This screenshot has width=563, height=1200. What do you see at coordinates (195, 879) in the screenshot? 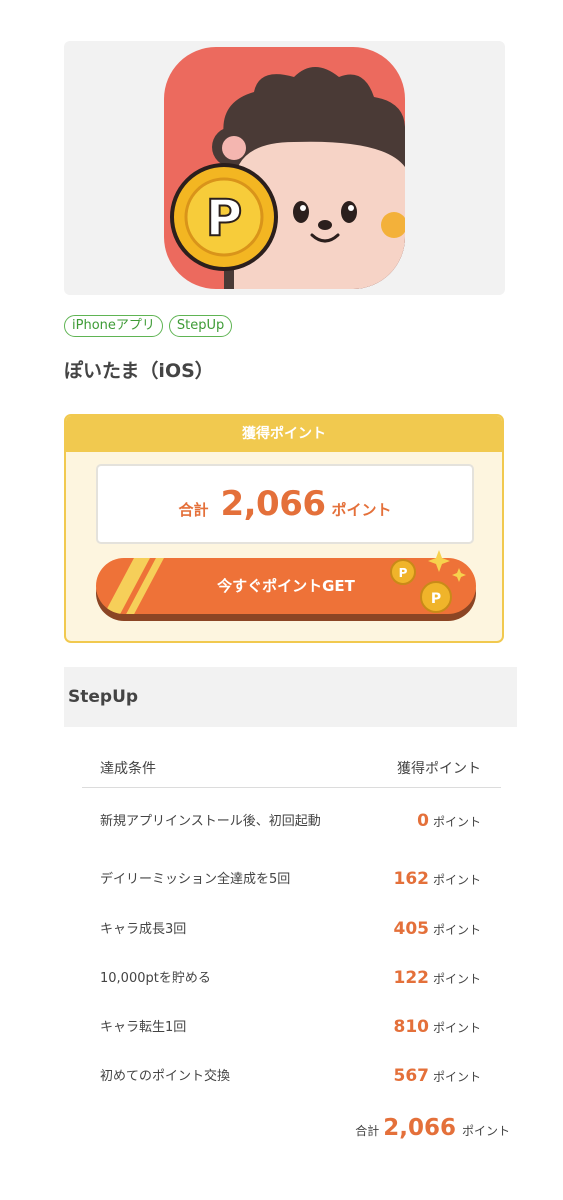
I see `row-condition: デイリーミッション全達成を5回` at bounding box center [195, 879].